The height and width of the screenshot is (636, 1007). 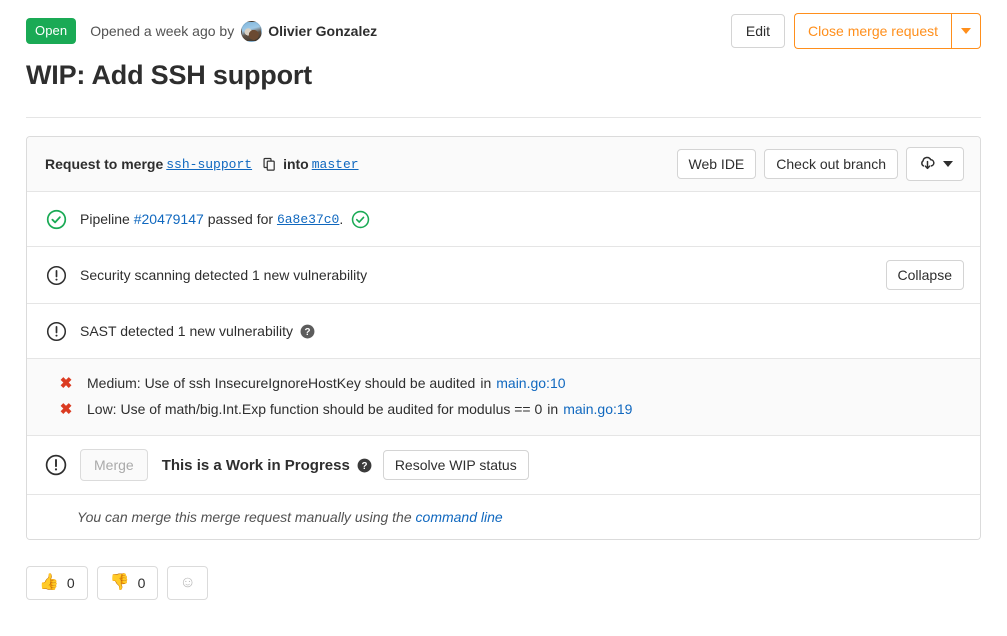 I want to click on pipeline-status-row: Pipeline #20479147 passed for 6a8e37c0., so click(x=503, y=219).